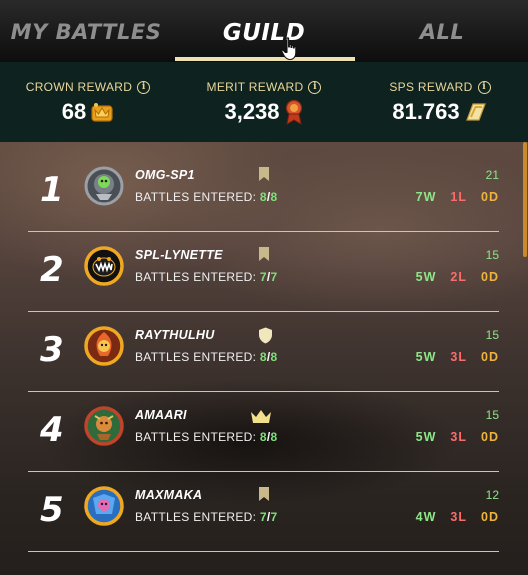 Image resolution: width=528 pixels, height=575 pixels. I want to click on win-loss-draw: 4W 3L 0D, so click(457, 517).